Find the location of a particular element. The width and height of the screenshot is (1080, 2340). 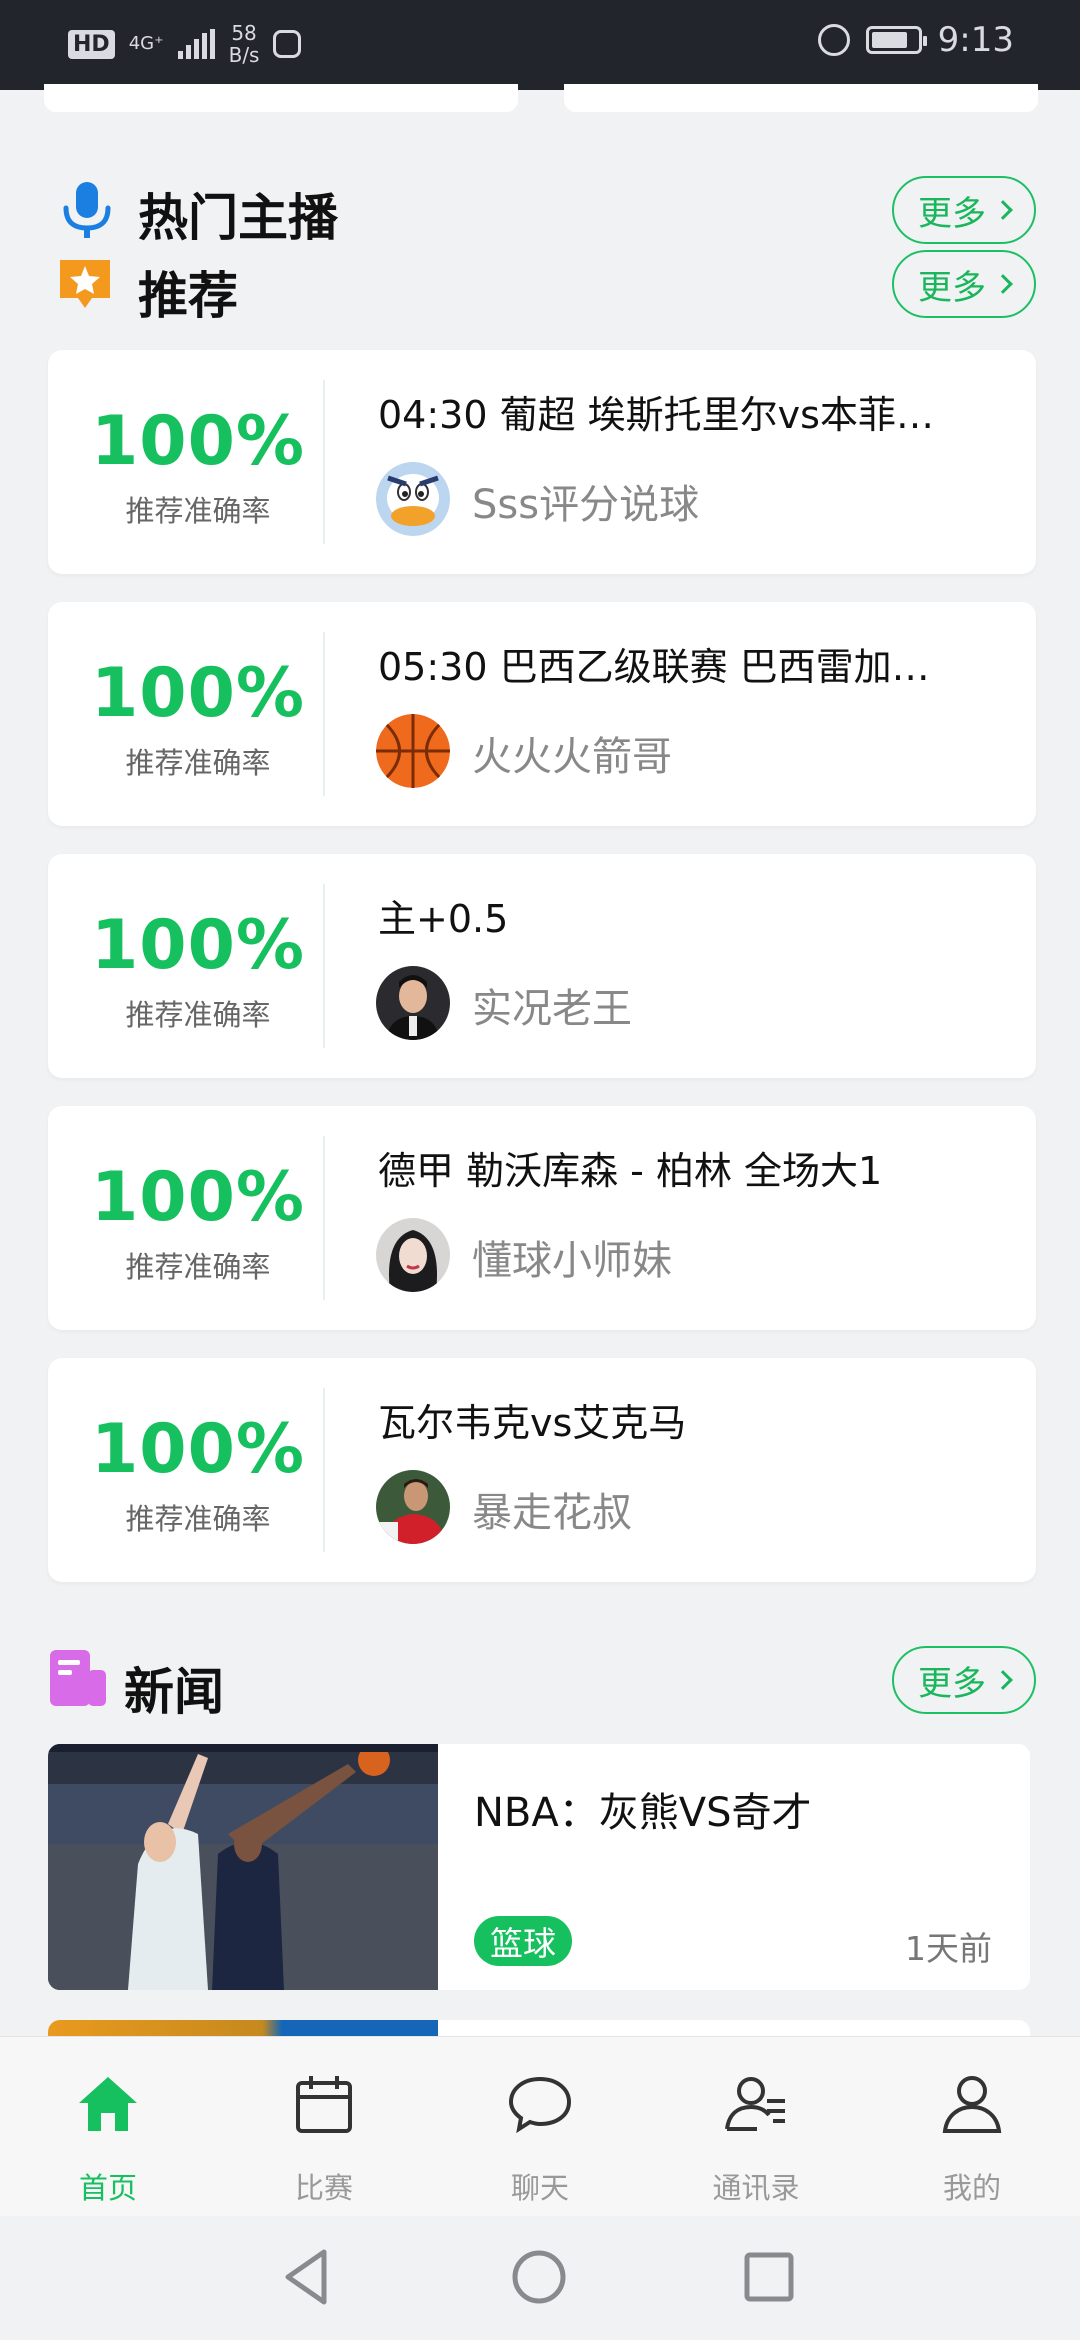

hd-badge: HD is located at coordinates (91, 44).